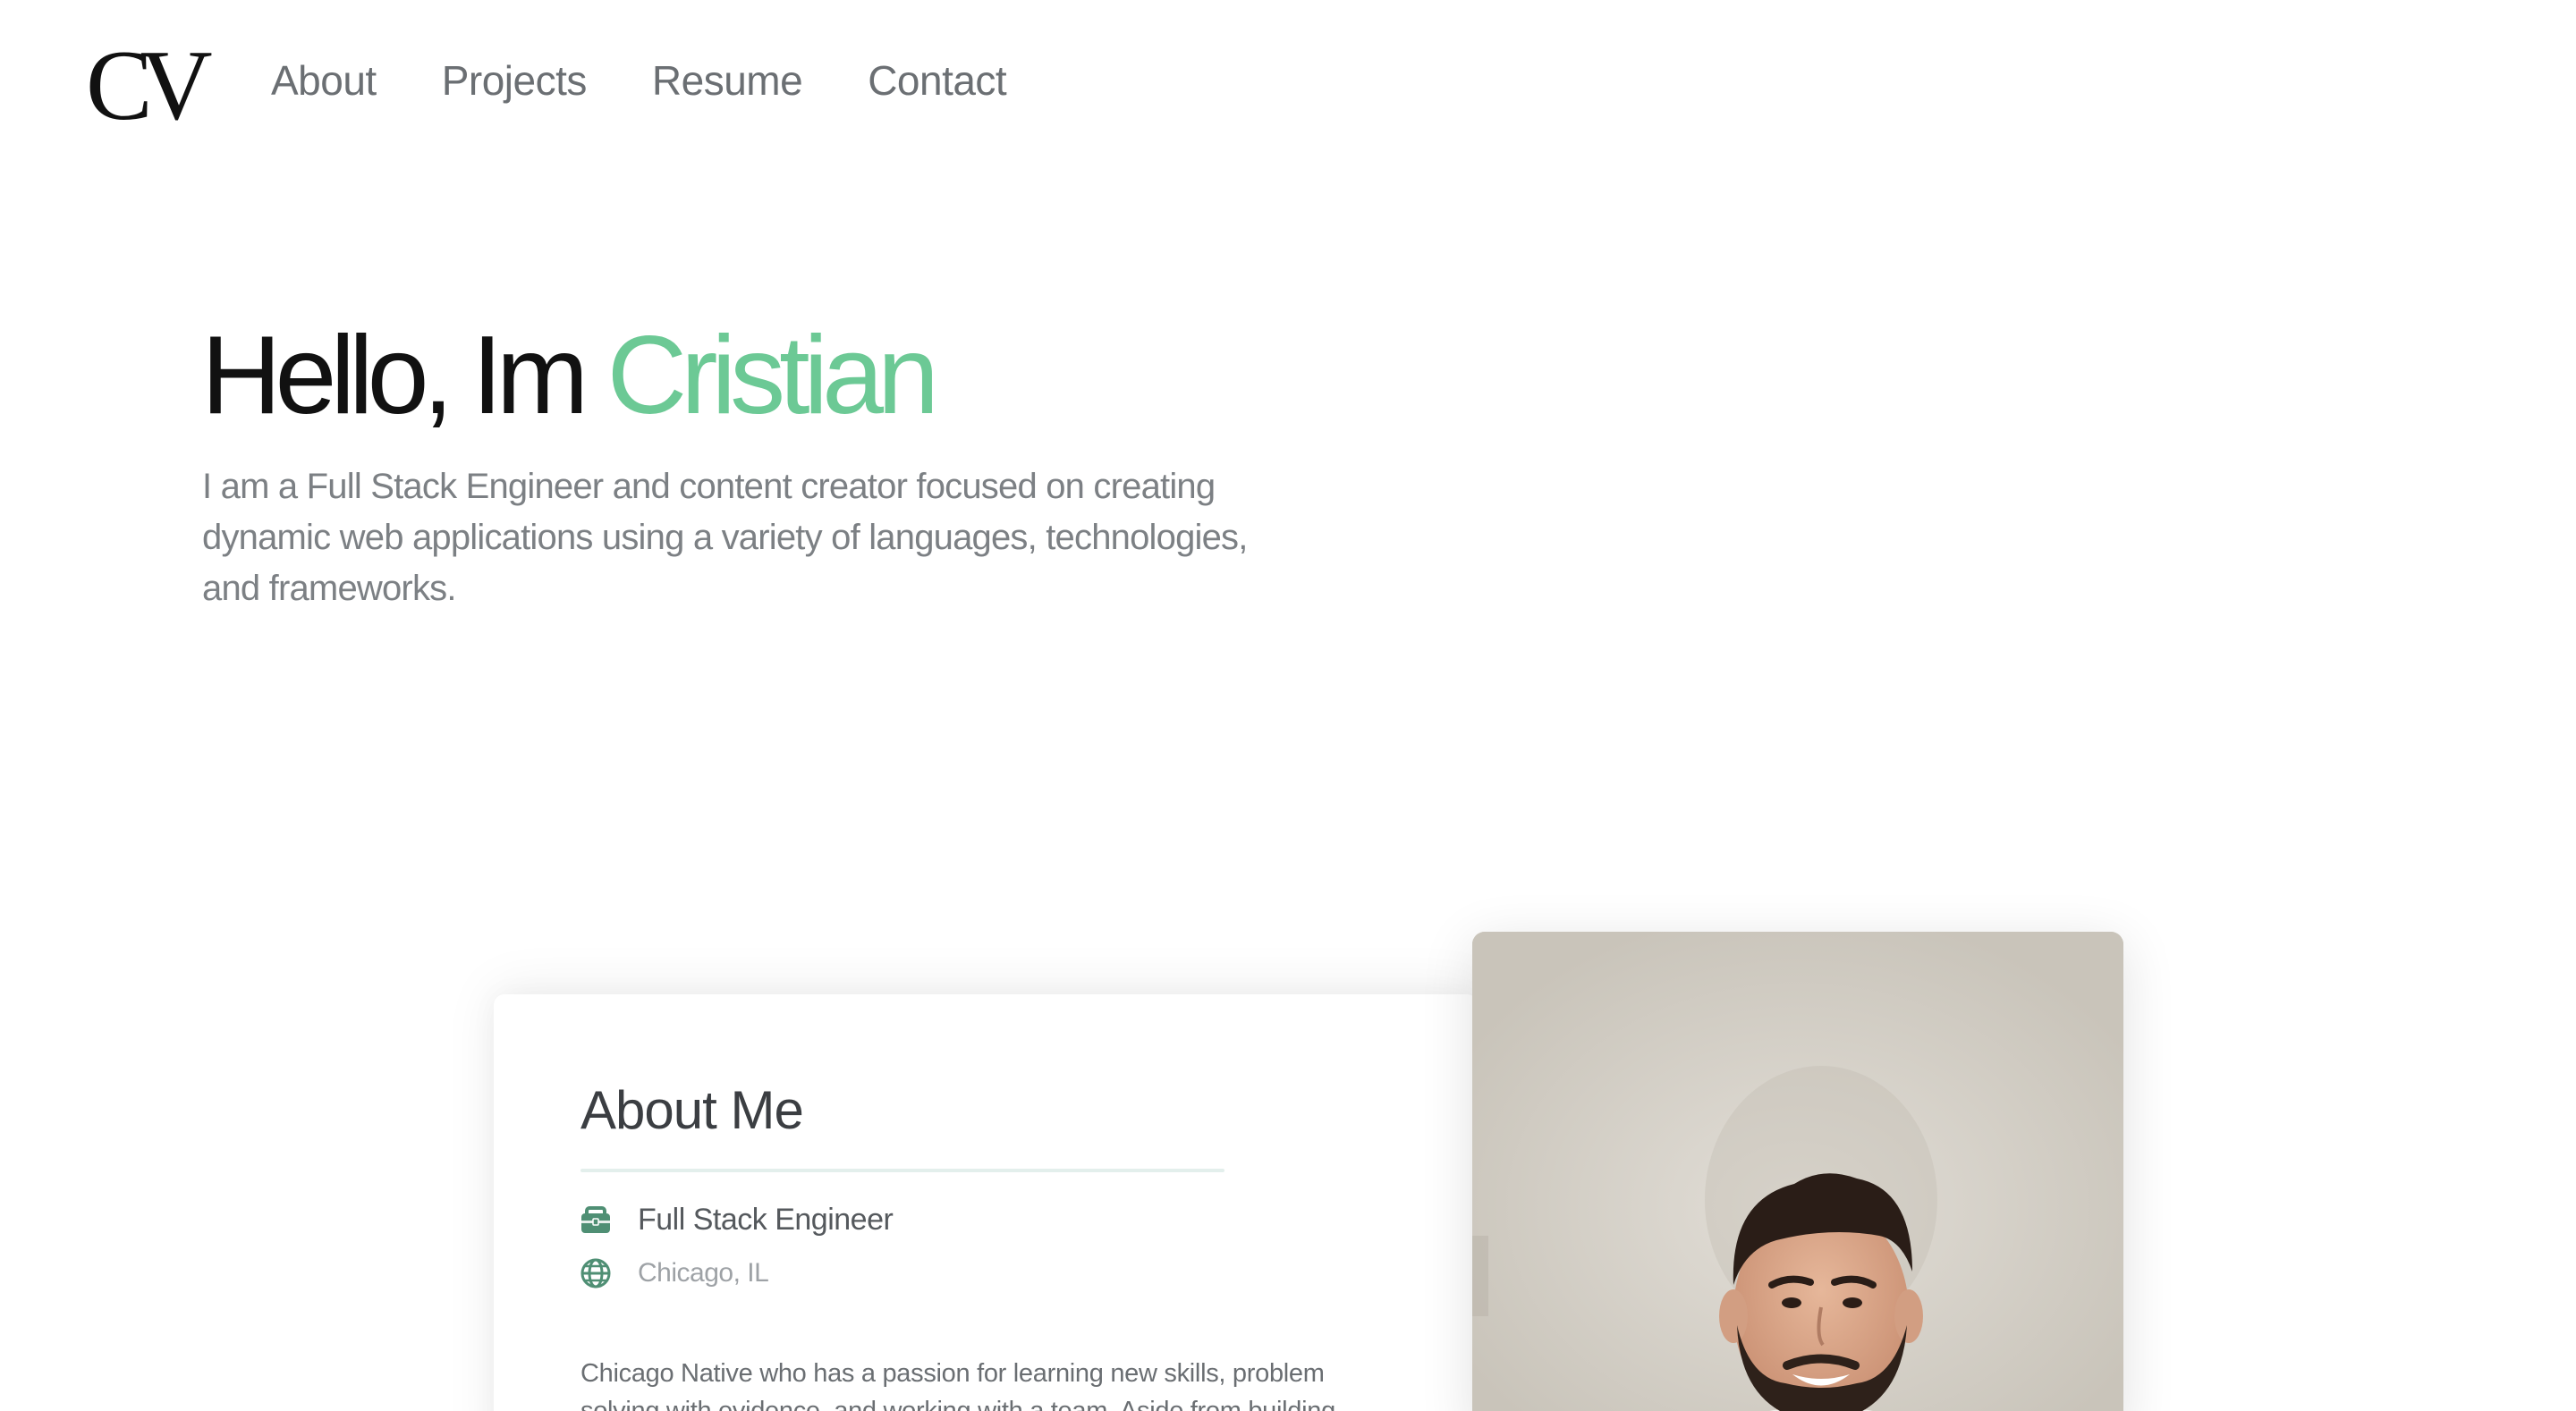  I want to click on about-divider, so click(902, 1170).